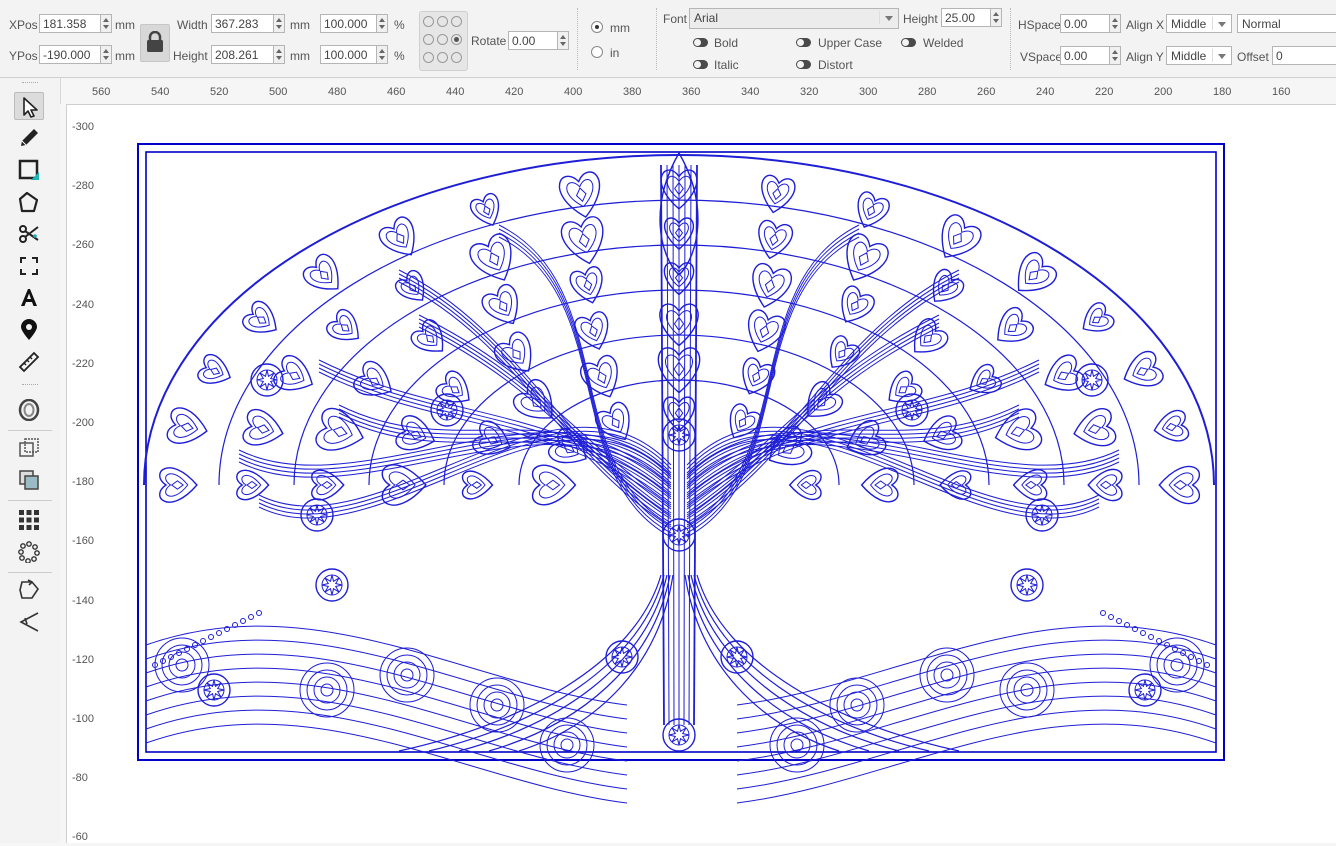  Describe the element at coordinates (700, 42) in the screenshot. I see `bold-toggle` at that location.